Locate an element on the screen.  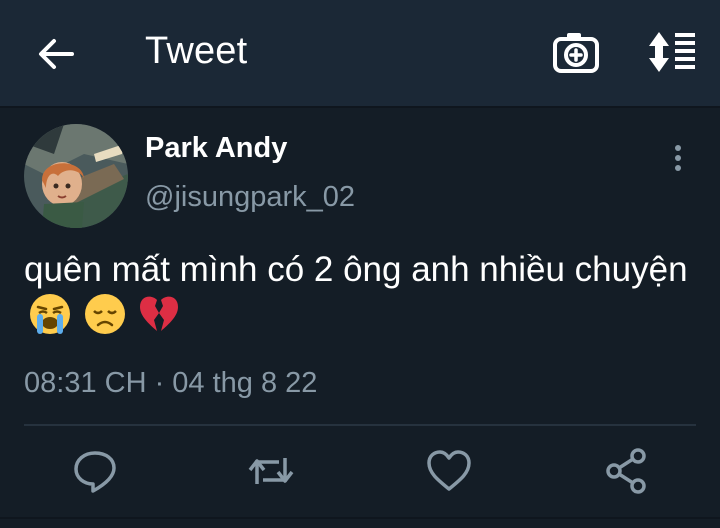
retweet-icon is located at coordinates (271, 471).